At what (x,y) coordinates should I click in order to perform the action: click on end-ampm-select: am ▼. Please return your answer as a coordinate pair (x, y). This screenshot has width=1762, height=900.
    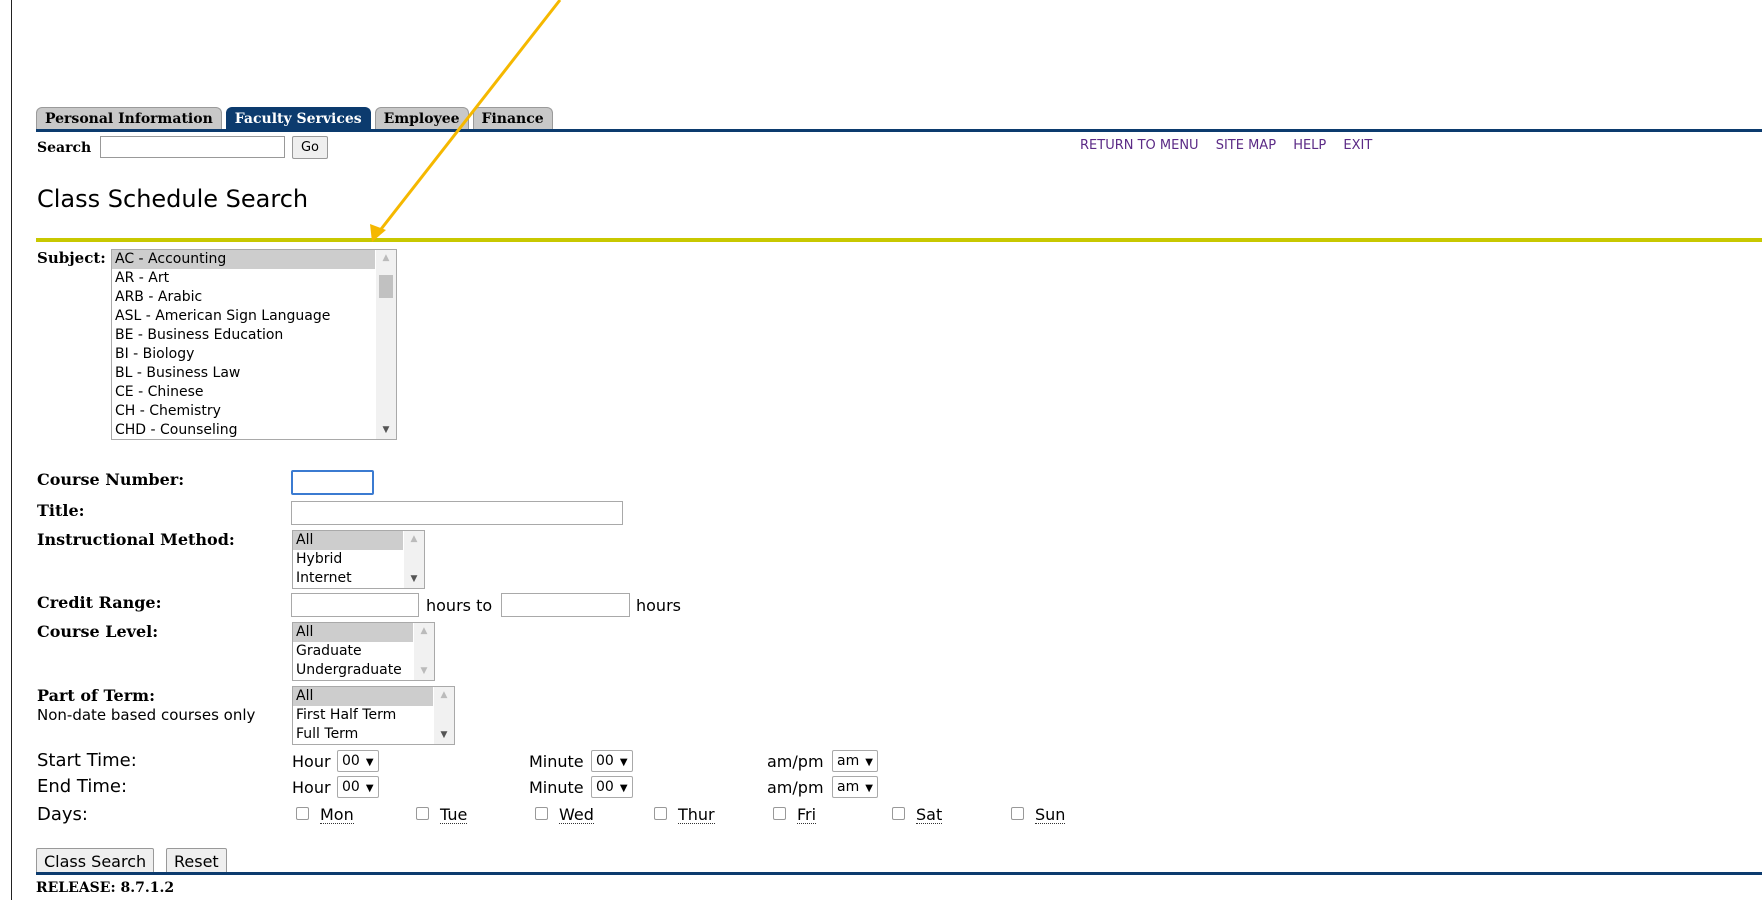
    Looking at the image, I should click on (855, 787).